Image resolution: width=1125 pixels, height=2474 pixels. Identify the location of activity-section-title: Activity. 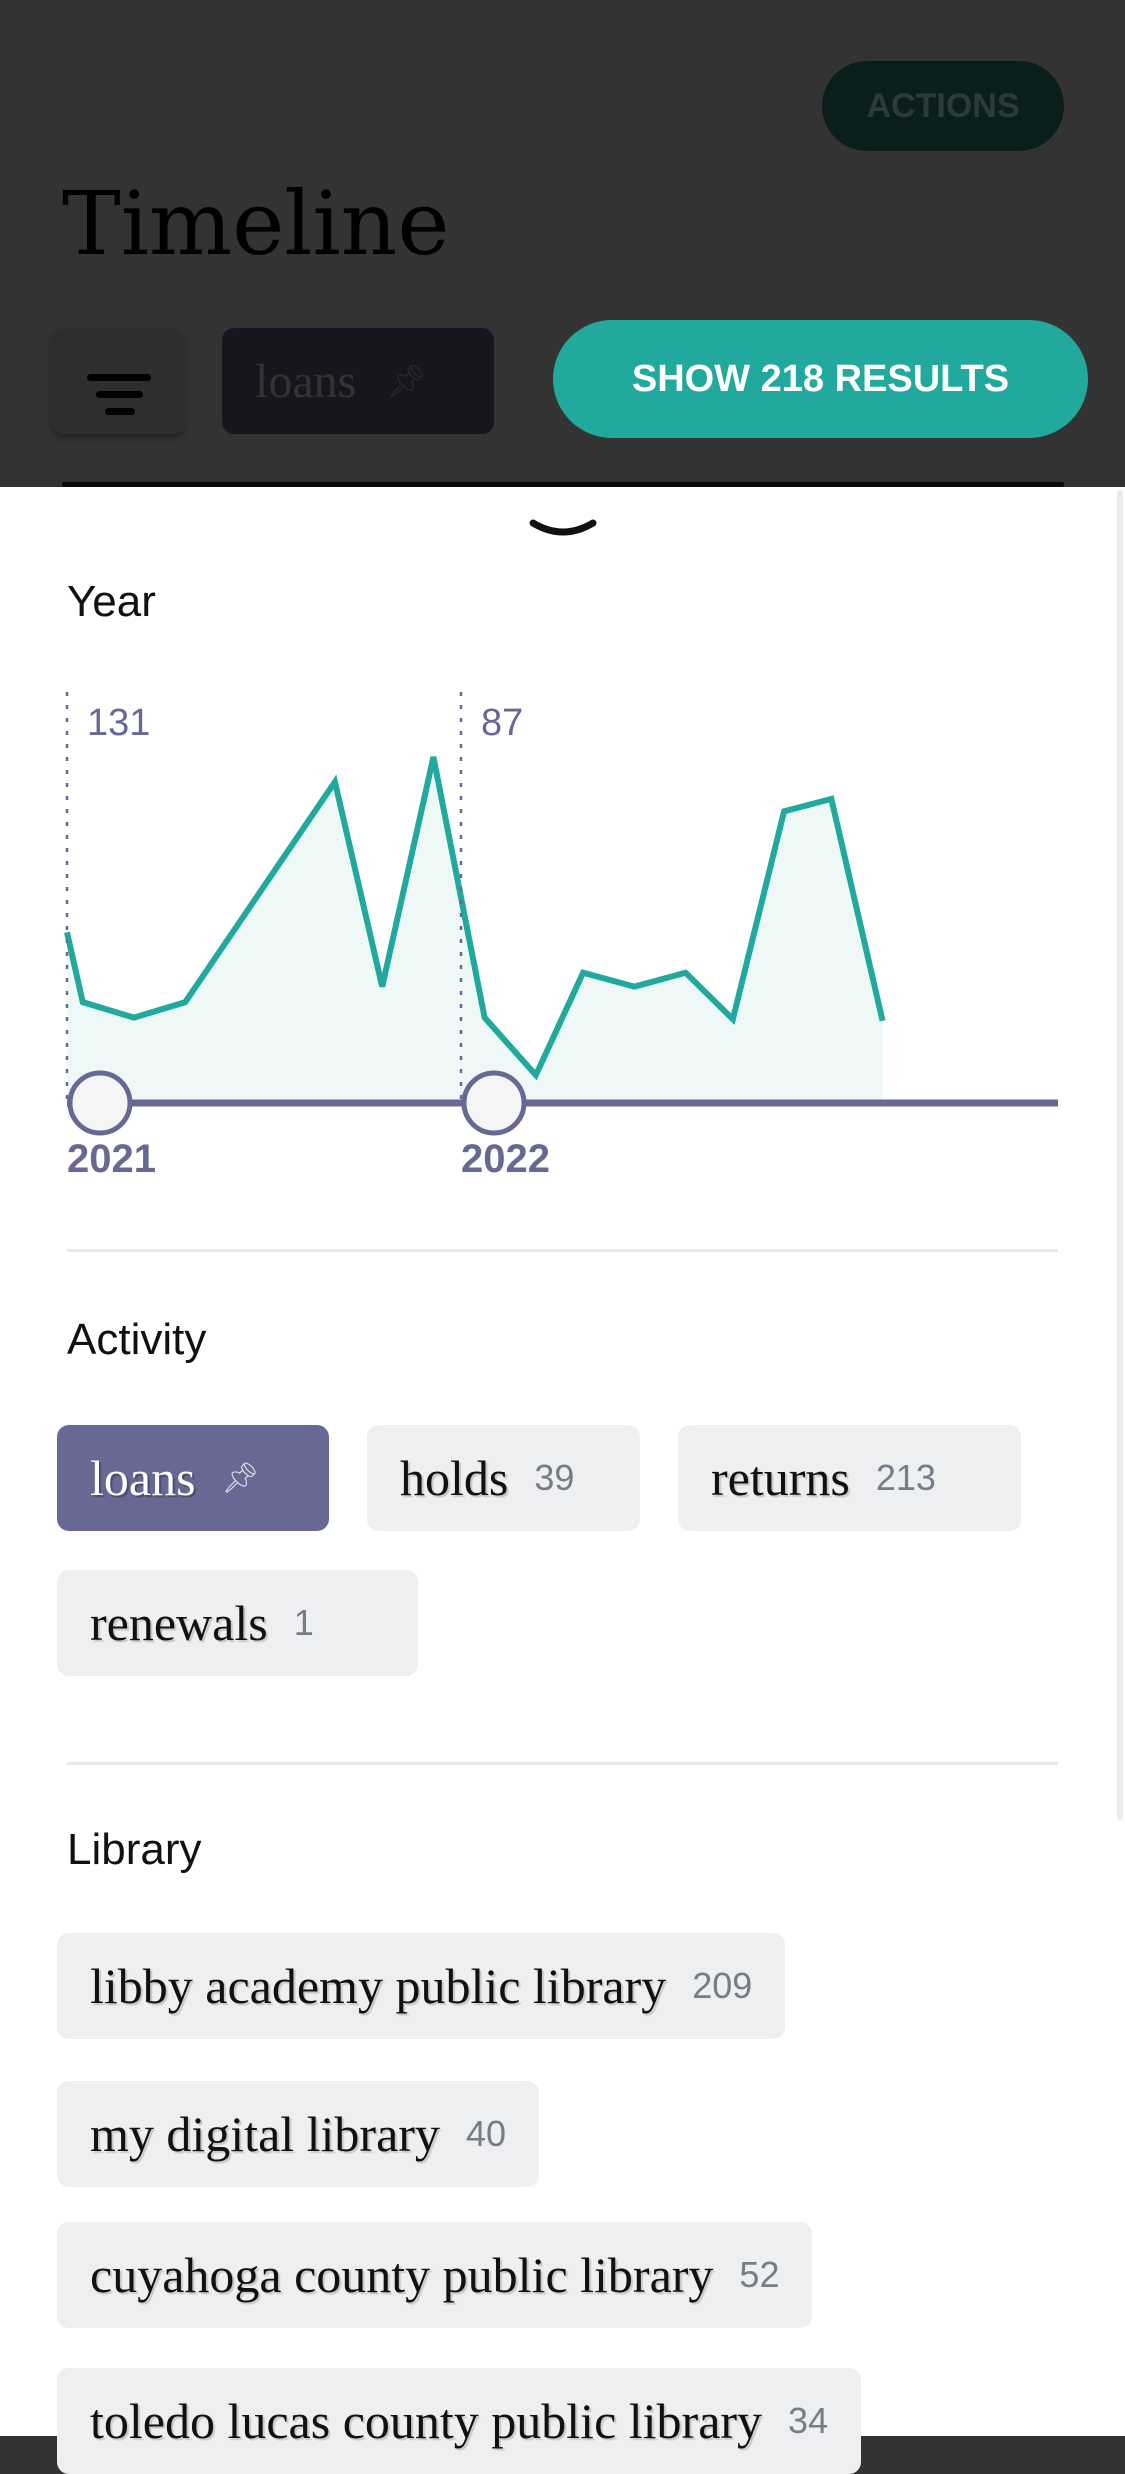
(136, 1340).